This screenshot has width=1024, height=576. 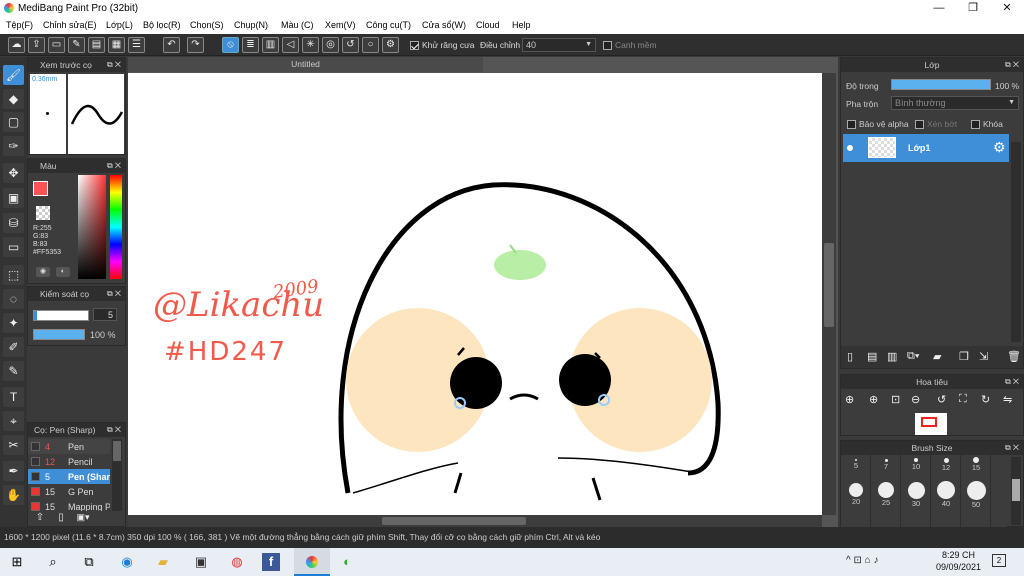 I want to click on fit-window-icon: ⊡, so click(x=895, y=399).